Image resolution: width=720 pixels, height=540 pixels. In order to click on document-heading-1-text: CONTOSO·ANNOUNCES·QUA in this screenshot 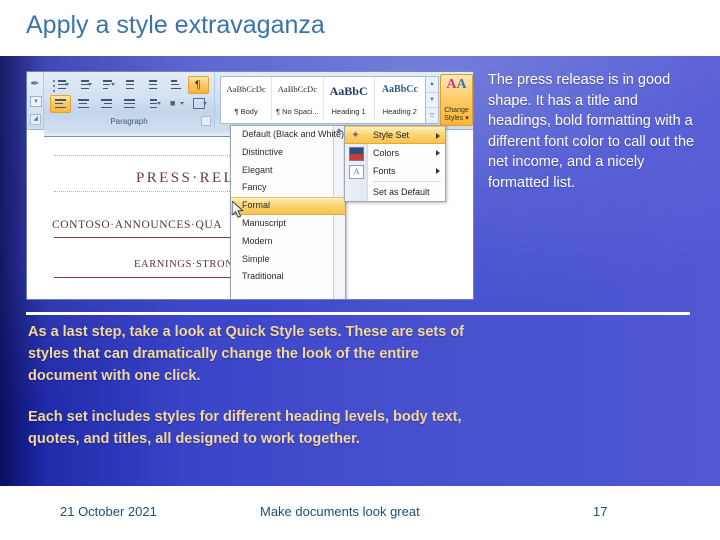, I will do `click(137, 225)`.